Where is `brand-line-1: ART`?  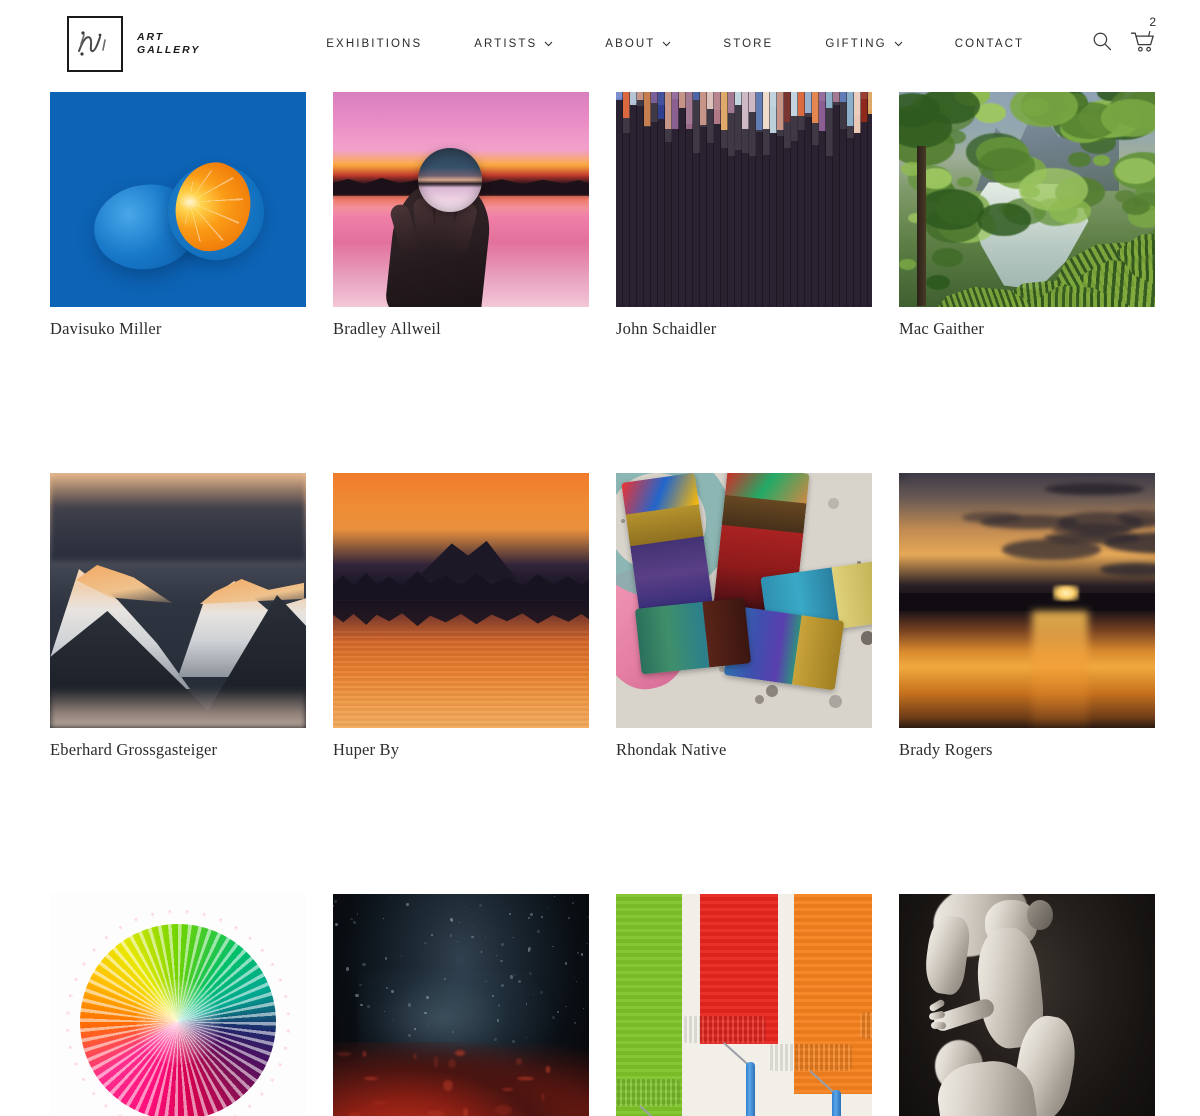
brand-line-1: ART is located at coordinates (151, 37).